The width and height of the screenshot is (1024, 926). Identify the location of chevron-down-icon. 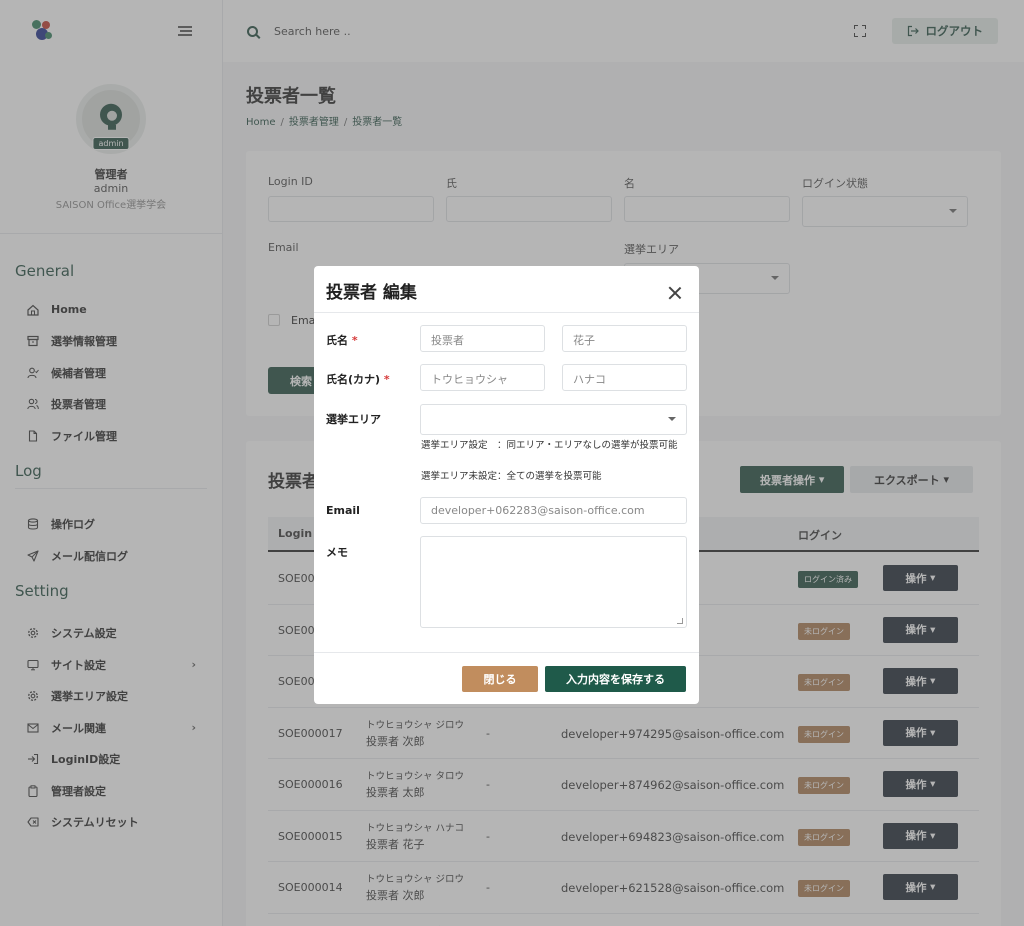
(672, 419).